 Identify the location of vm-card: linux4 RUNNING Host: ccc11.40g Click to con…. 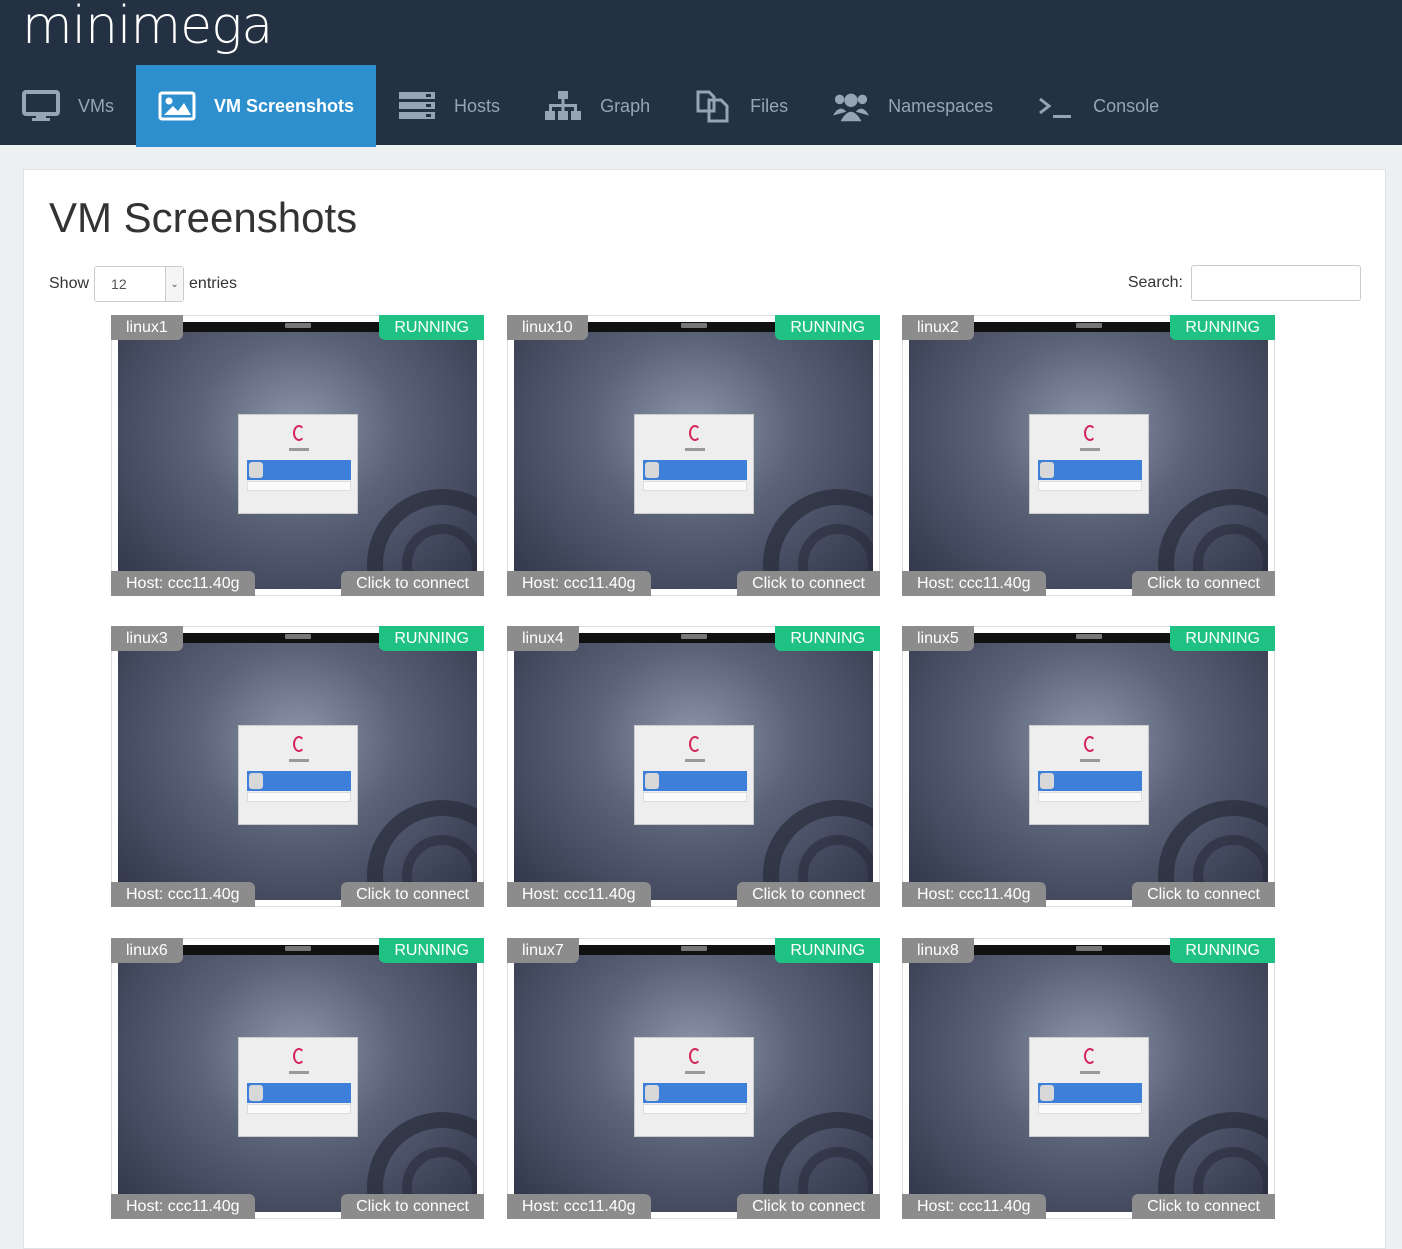
(693, 766).